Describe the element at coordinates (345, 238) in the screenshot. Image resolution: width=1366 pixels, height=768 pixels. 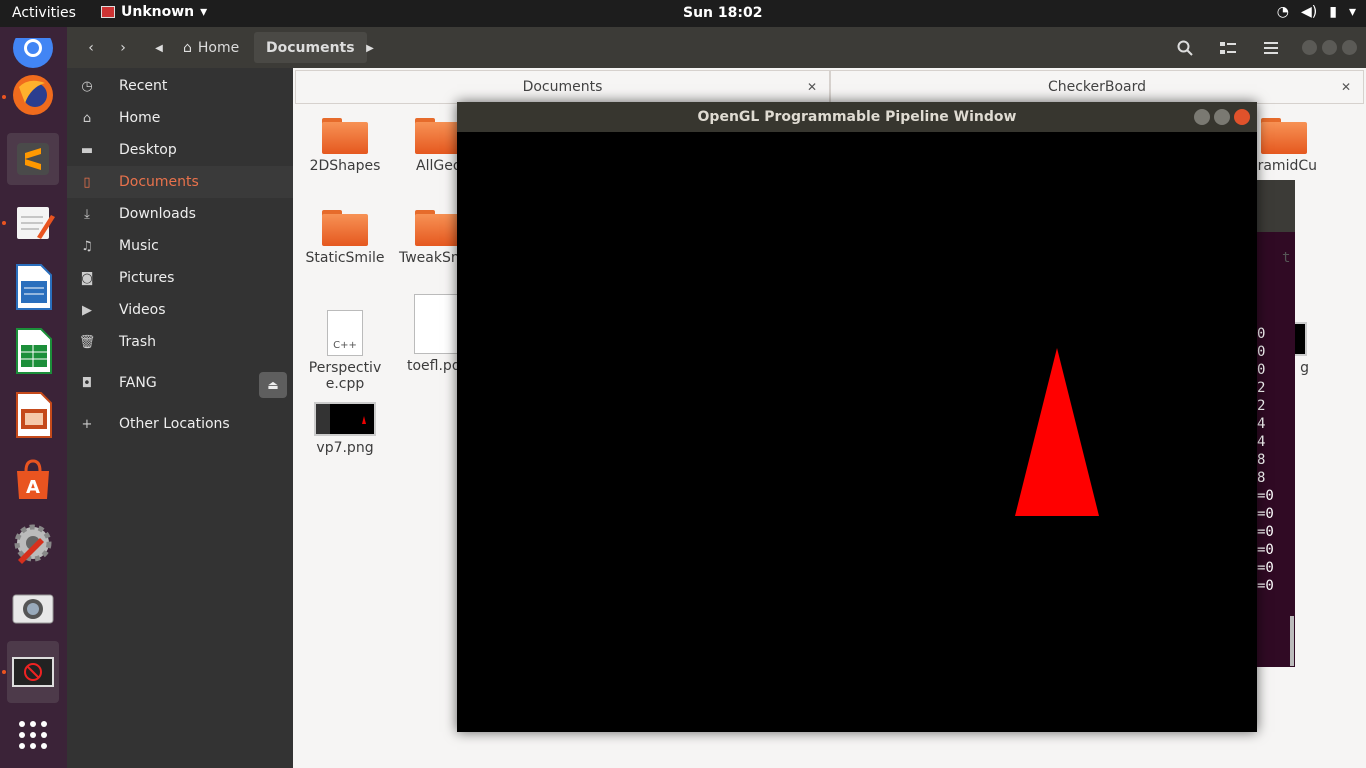
I see `file-item-staticsmile: StaticSmile` at that location.